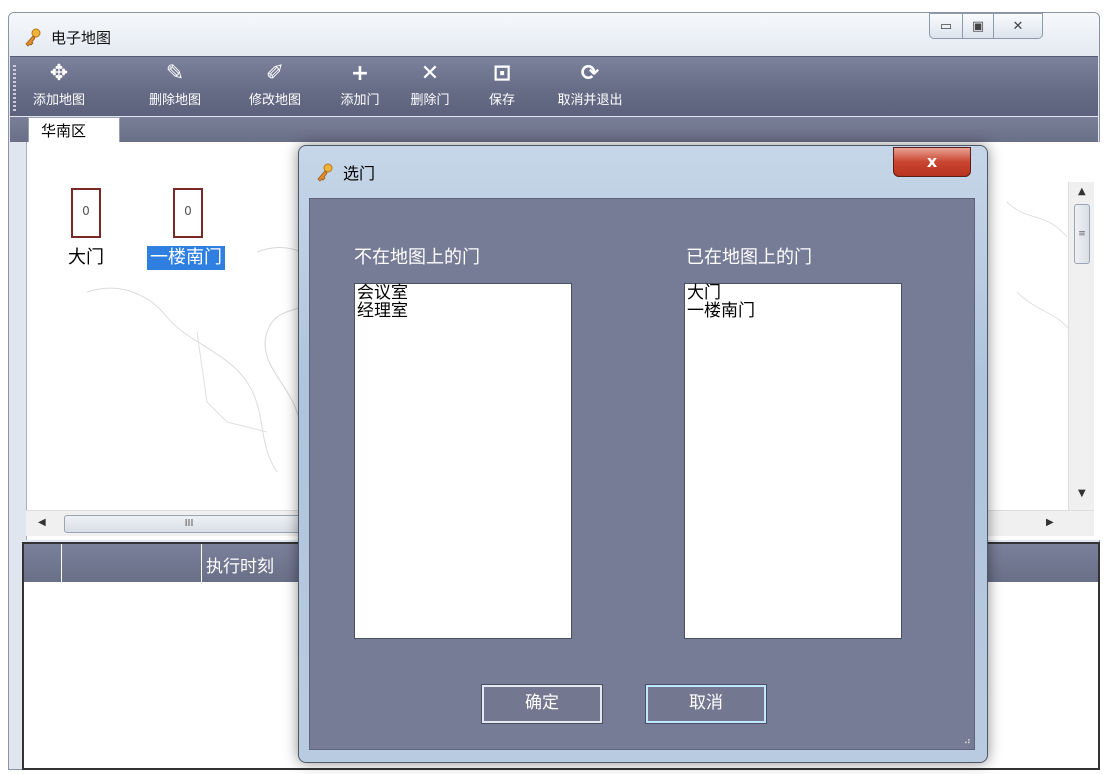 The image size is (1106, 774). Describe the element at coordinates (706, 704) in the screenshot. I see `cancel-button: 取消` at that location.